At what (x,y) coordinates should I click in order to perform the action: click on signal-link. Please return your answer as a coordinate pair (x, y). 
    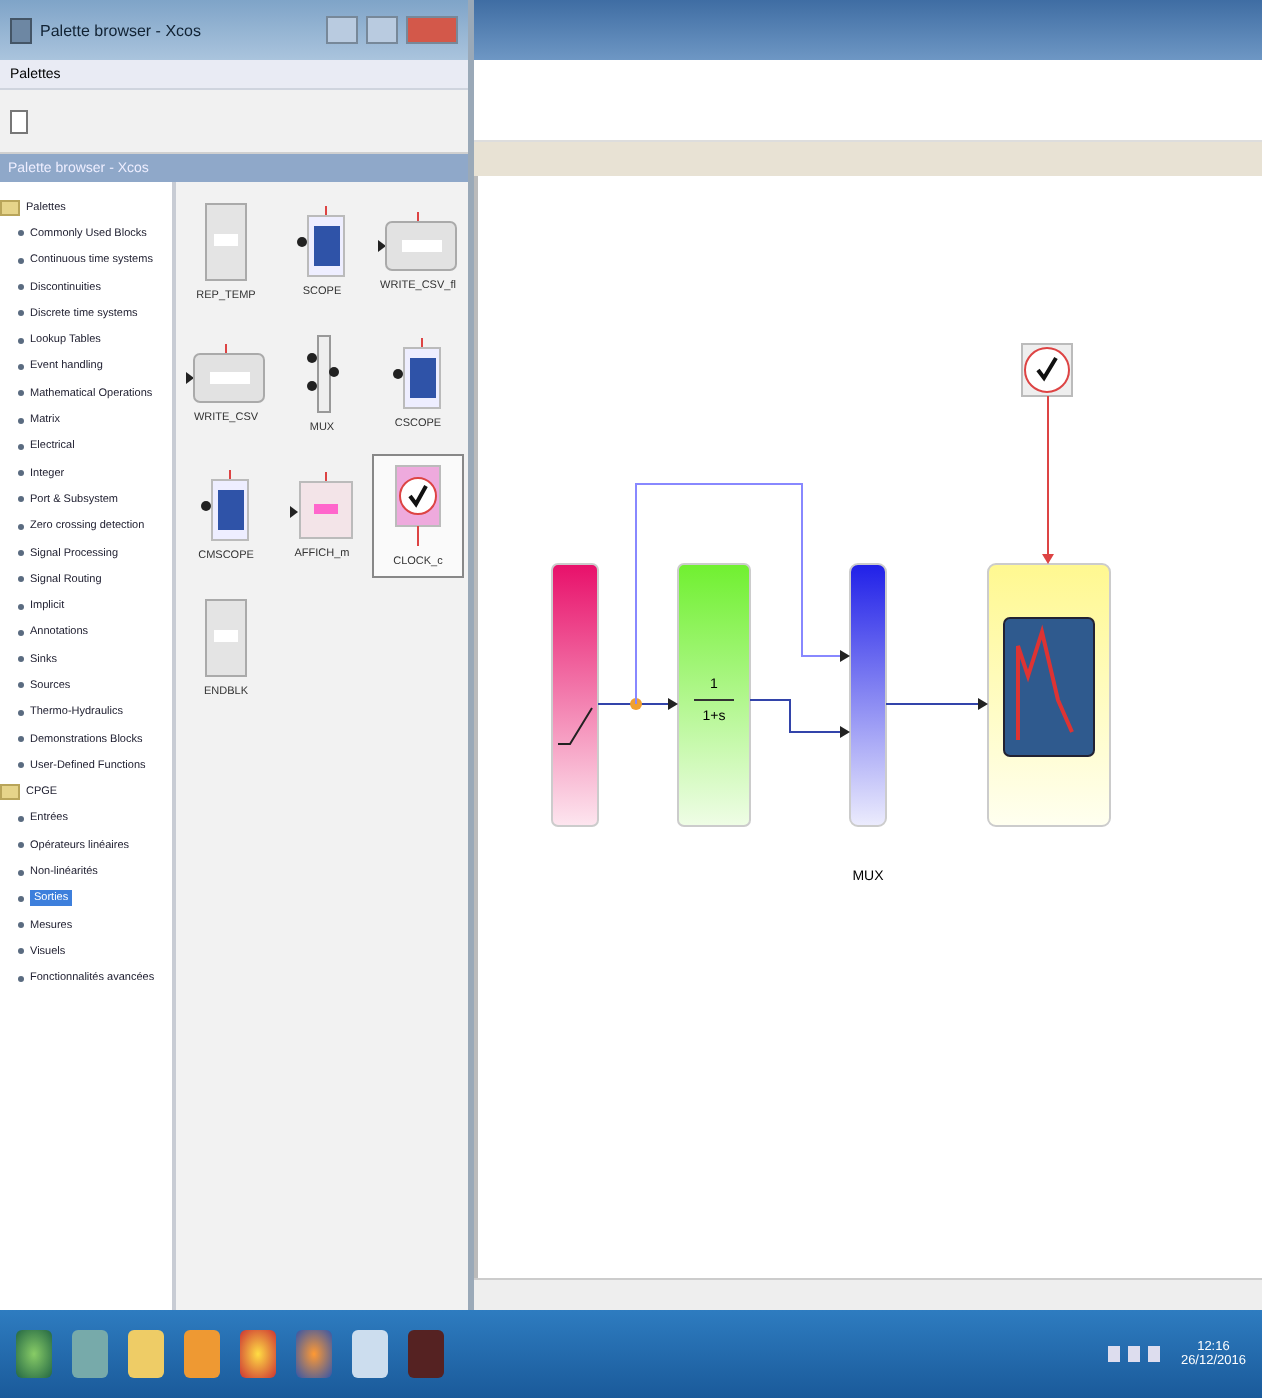
    Looking at the image, I should click on (936, 704).